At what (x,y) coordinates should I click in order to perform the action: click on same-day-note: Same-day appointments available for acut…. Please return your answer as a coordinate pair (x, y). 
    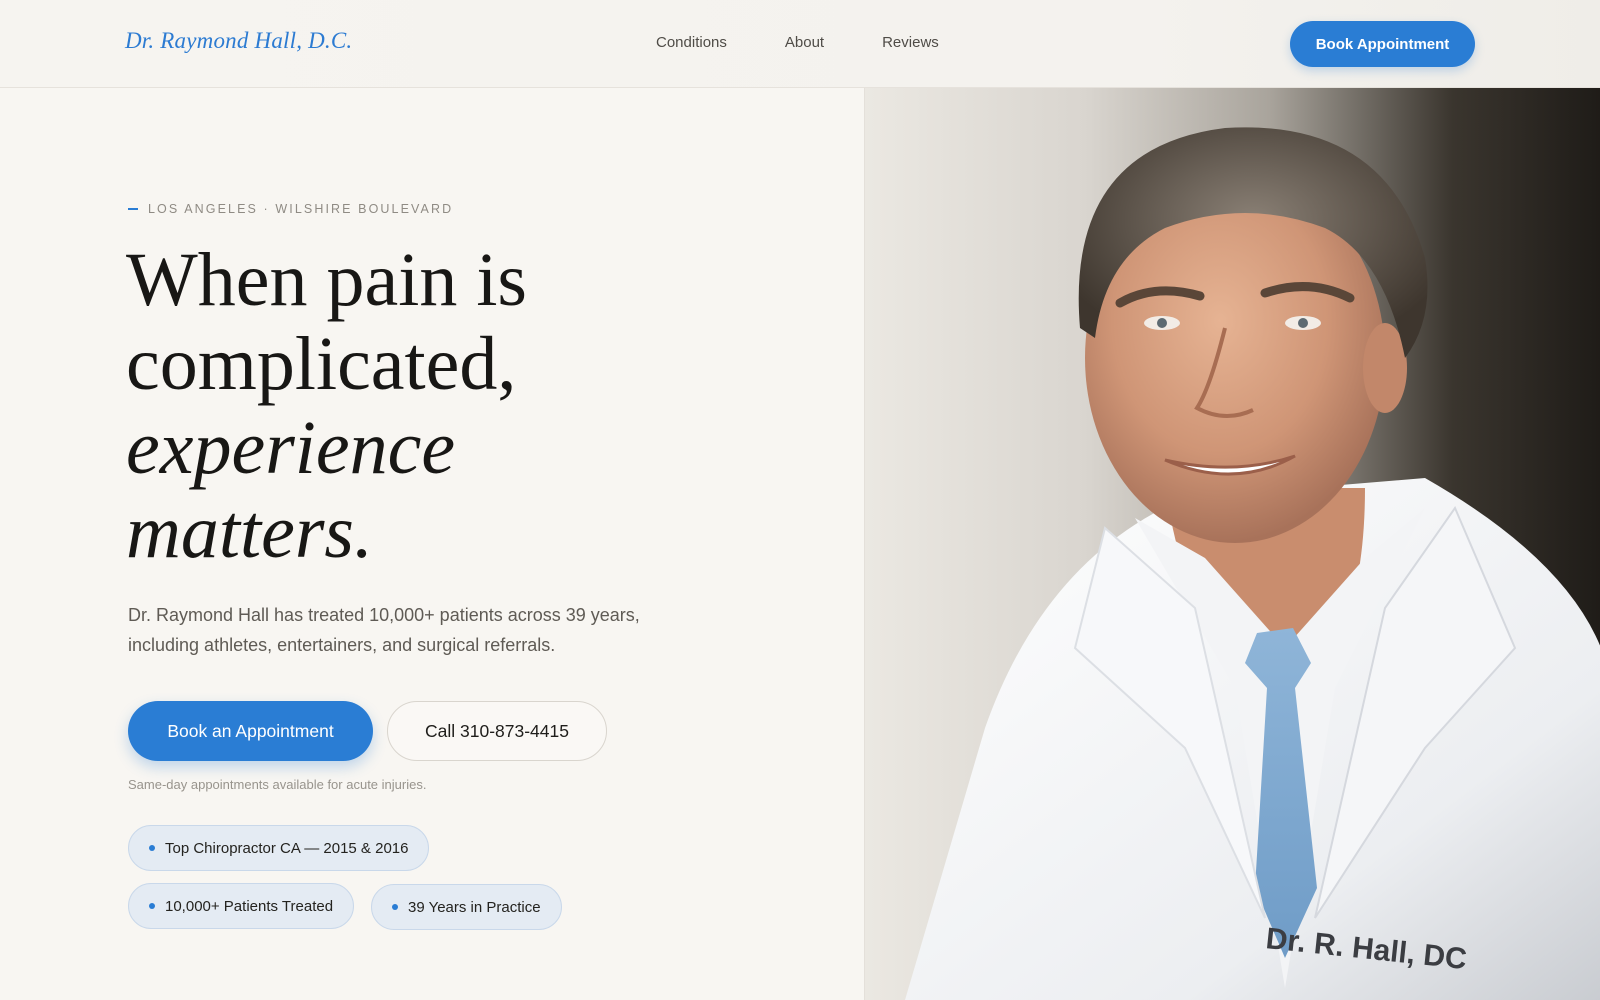
    Looking at the image, I should click on (277, 784).